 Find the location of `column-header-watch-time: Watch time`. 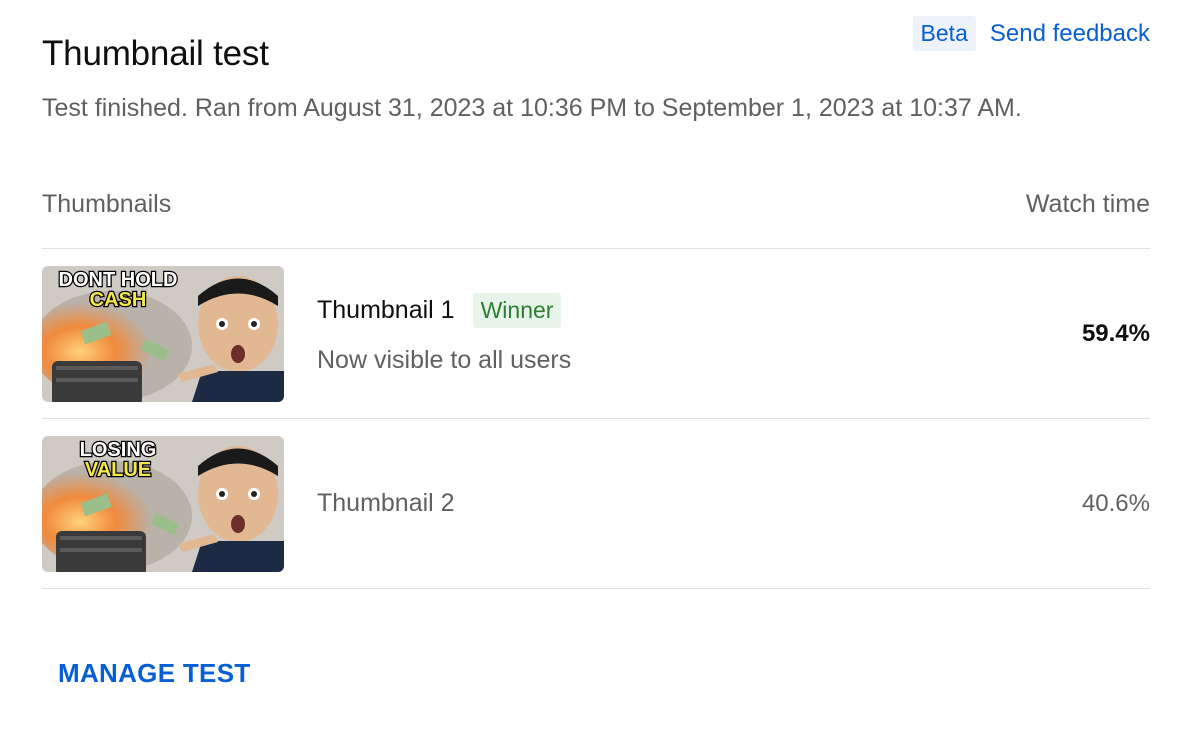

column-header-watch-time: Watch time is located at coordinates (1087, 204).